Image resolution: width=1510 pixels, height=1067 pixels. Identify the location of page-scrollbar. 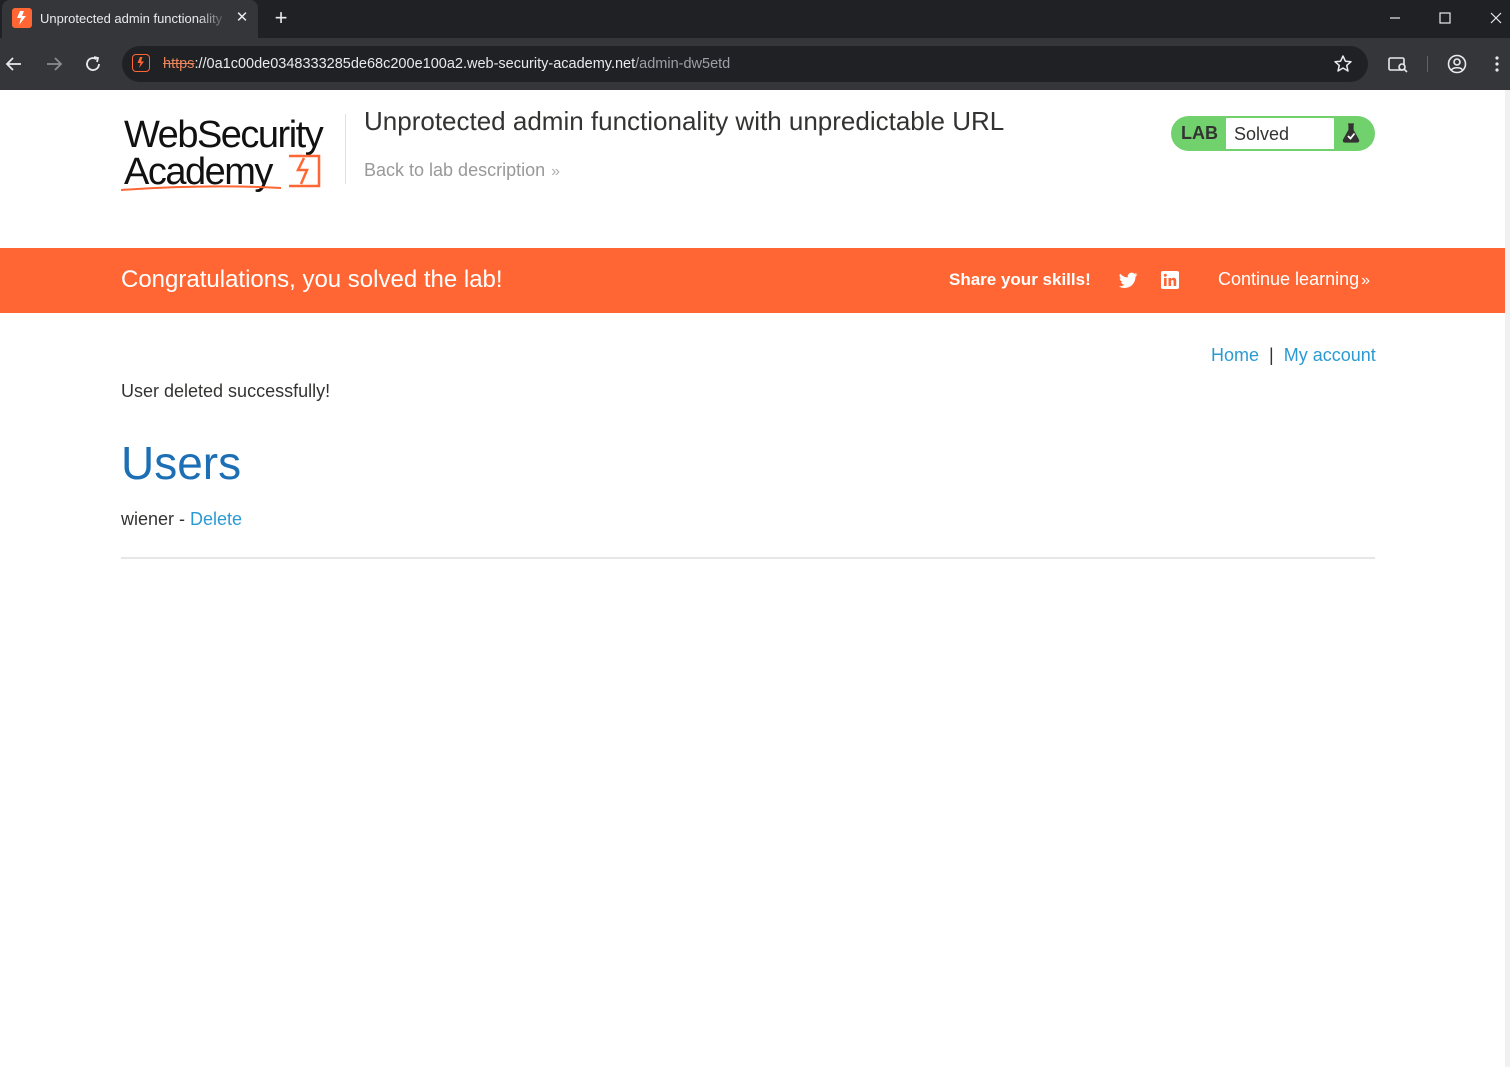
(1507, 578).